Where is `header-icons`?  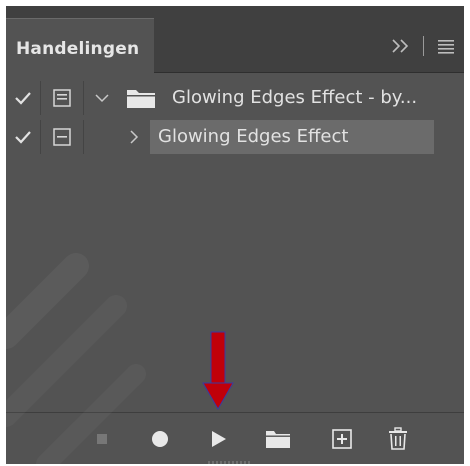
header-icons is located at coordinates (423, 46).